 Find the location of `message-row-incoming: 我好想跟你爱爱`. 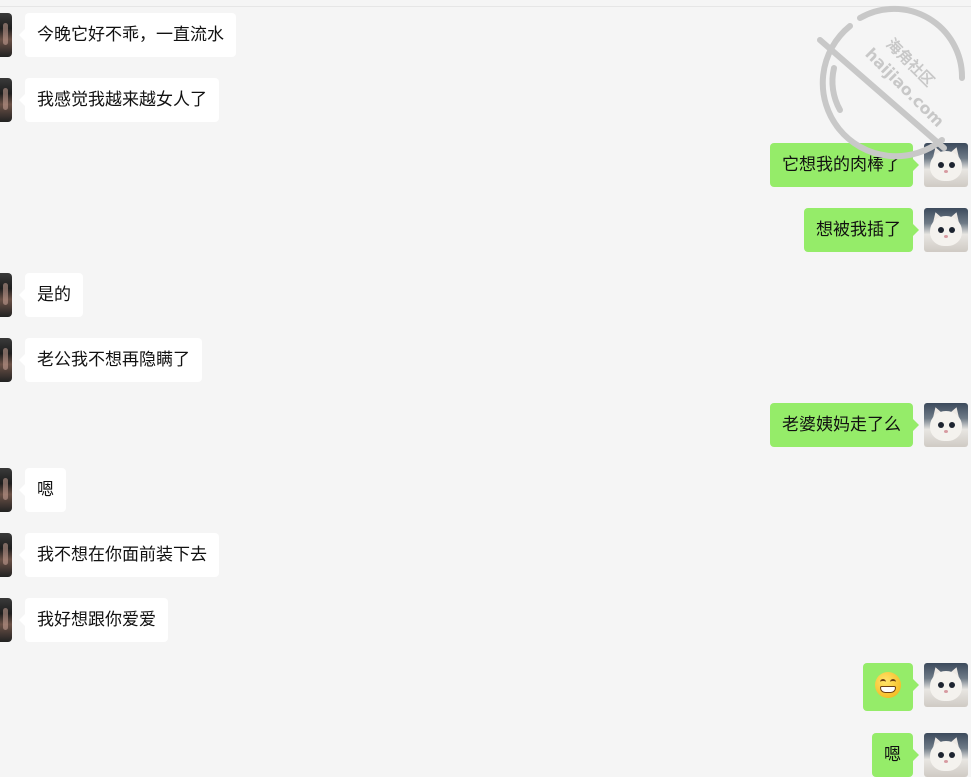

message-row-incoming: 我好想跟你爱爱 is located at coordinates (485, 620).